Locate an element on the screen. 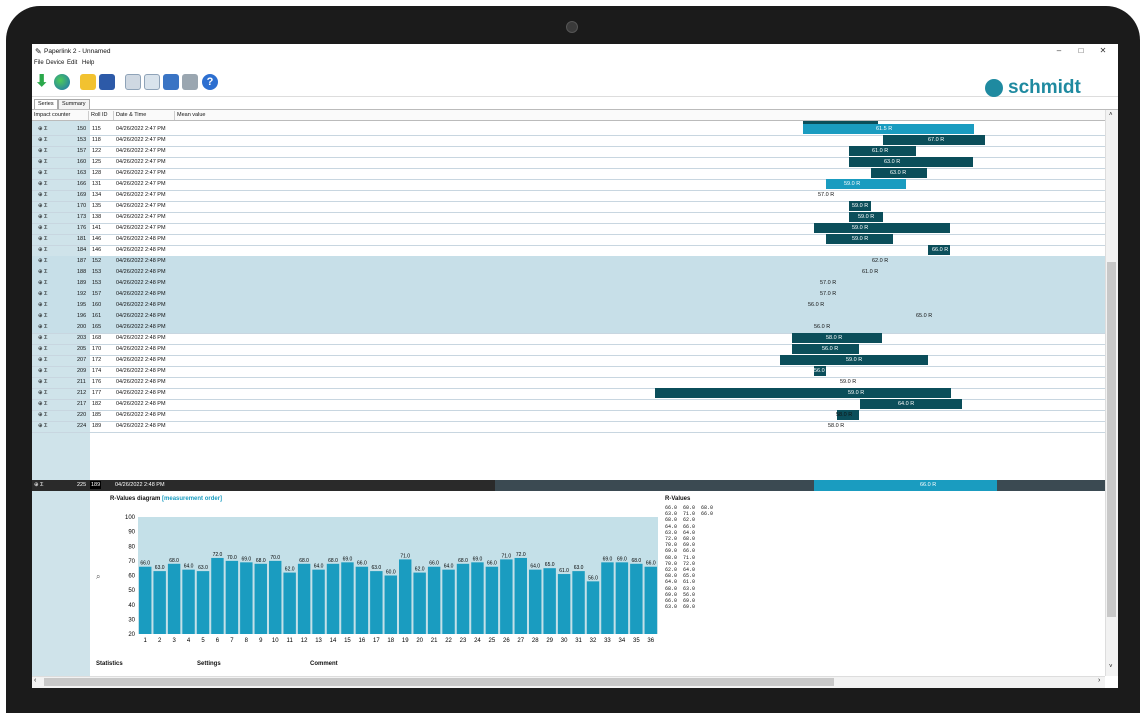 The height and width of the screenshot is (713, 1146). x-tick-label: 25 is located at coordinates (492, 641).